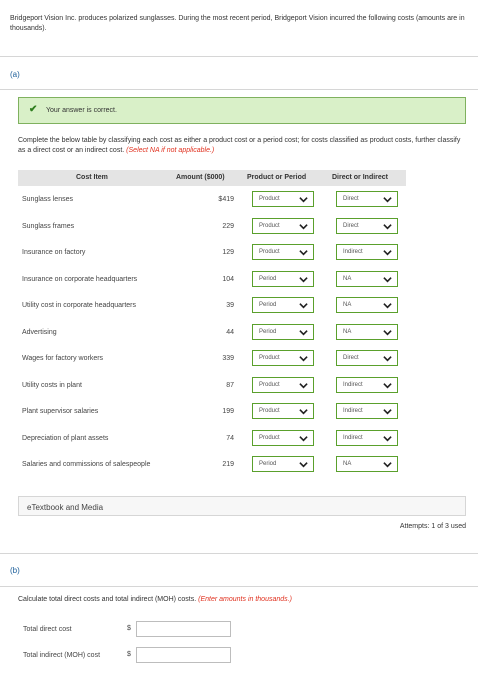  Describe the element at coordinates (39, 332) in the screenshot. I see `cost-item-label: Advertising` at that location.